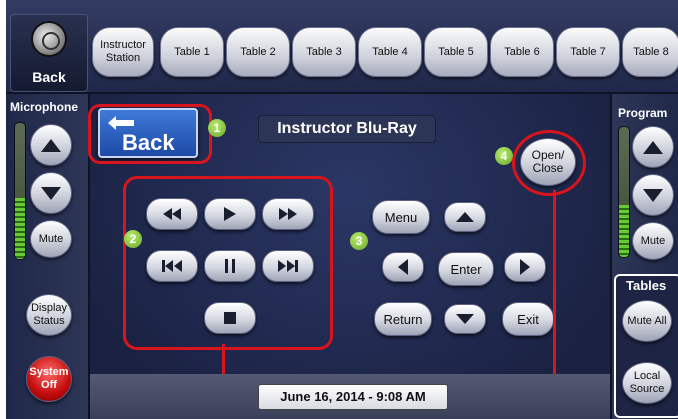 The width and height of the screenshot is (678, 419). Describe the element at coordinates (217, 128) in the screenshot. I see `annotation-badge-1: 1` at that location.